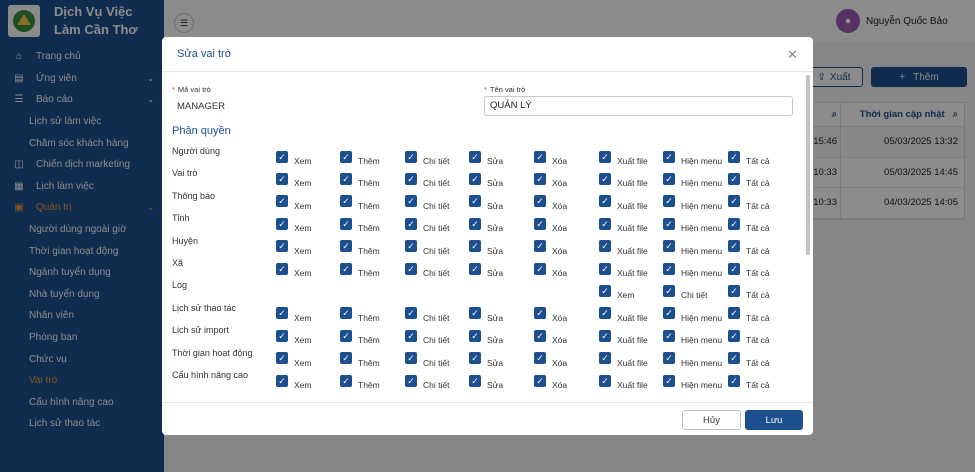 Image resolution: width=975 pixels, height=472 pixels. Describe the element at coordinates (808, 165) in the screenshot. I see `modal-scrollbar` at that location.